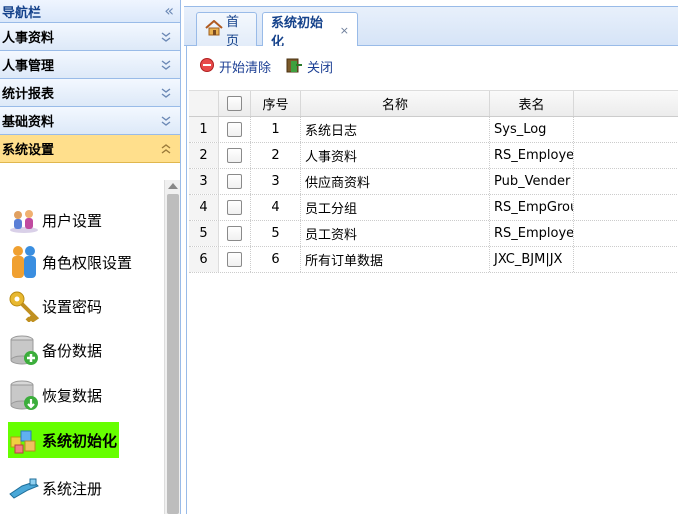 Image resolution: width=678 pixels, height=514 pixels. What do you see at coordinates (204, 207) in the screenshot?
I see `row-number: 4` at bounding box center [204, 207].